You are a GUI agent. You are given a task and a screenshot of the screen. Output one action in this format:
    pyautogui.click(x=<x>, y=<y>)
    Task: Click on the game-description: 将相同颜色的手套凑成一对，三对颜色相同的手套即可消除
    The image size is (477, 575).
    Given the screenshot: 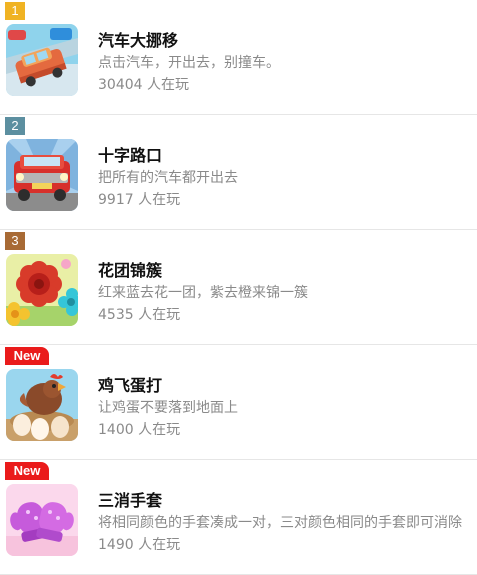 What is the action you would take?
    pyautogui.click(x=280, y=523)
    